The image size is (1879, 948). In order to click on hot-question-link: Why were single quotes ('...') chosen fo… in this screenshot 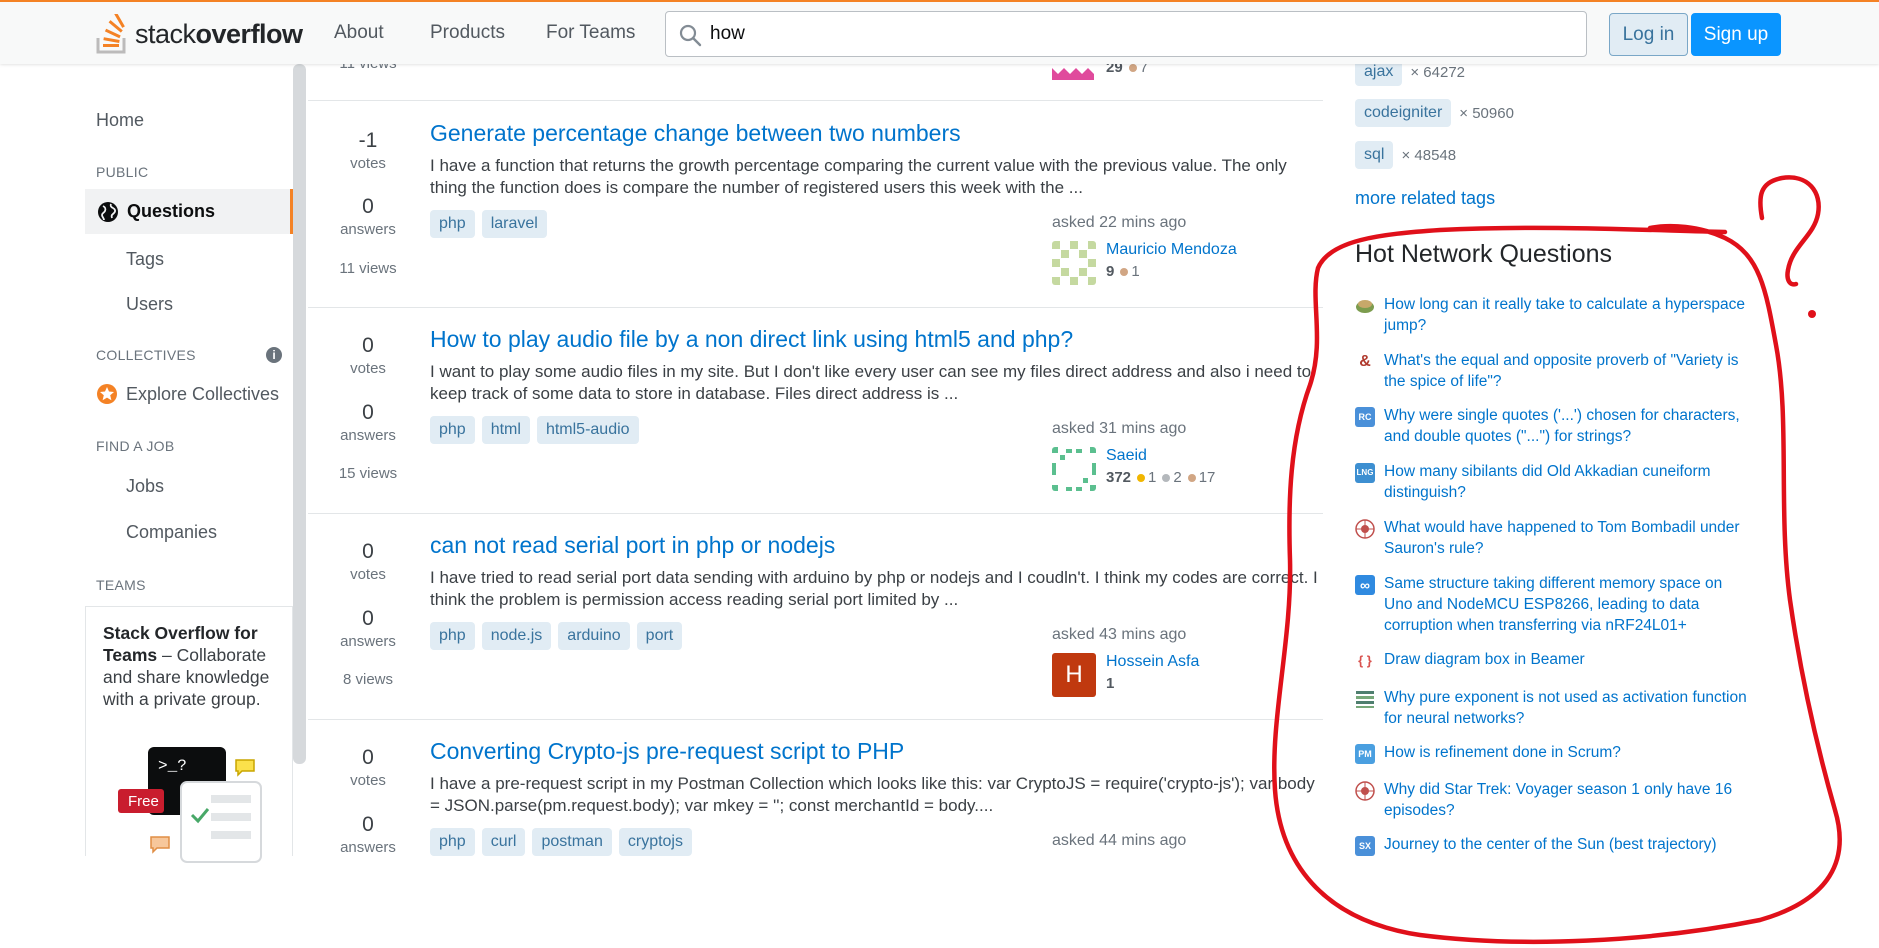, I will do `click(1569, 426)`.